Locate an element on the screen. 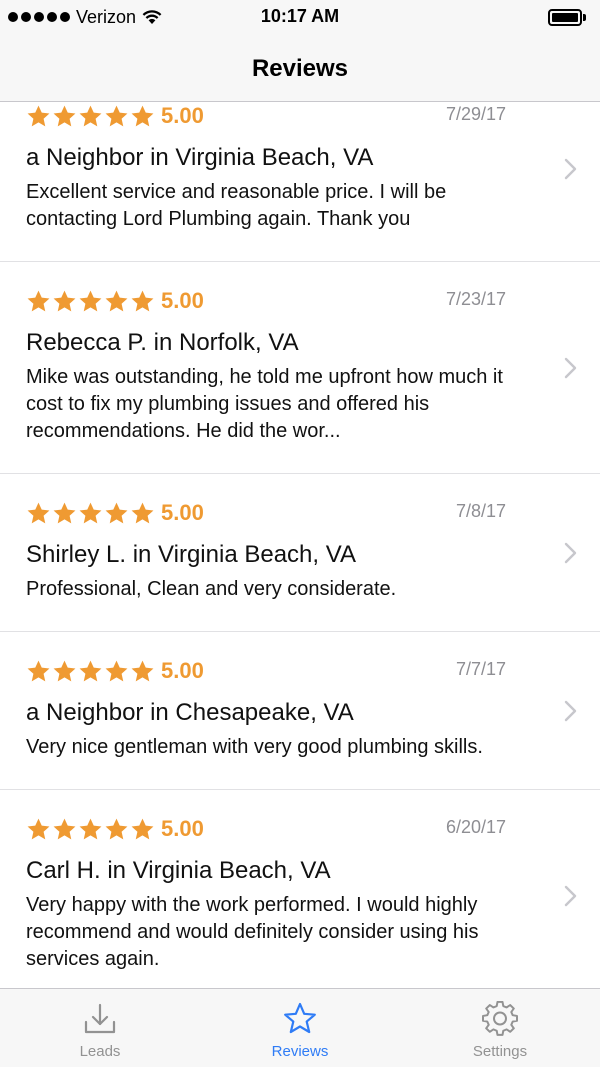  tab-label: Reviews is located at coordinates (300, 1051).